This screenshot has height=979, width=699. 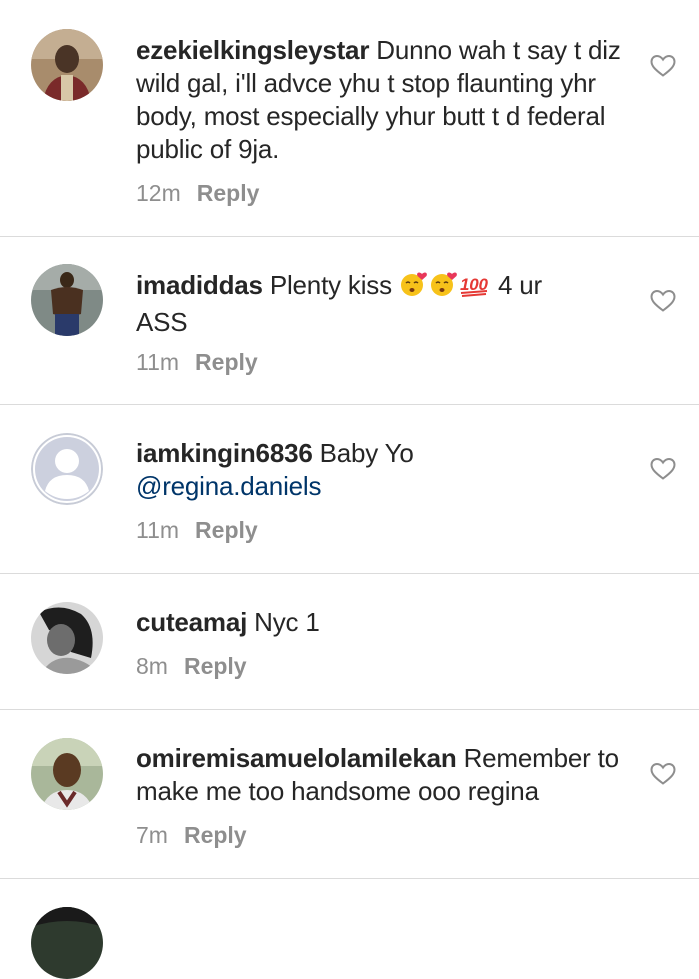 What do you see at coordinates (252, 50) in the screenshot?
I see `comment-username: ezekielkingsleystar` at bounding box center [252, 50].